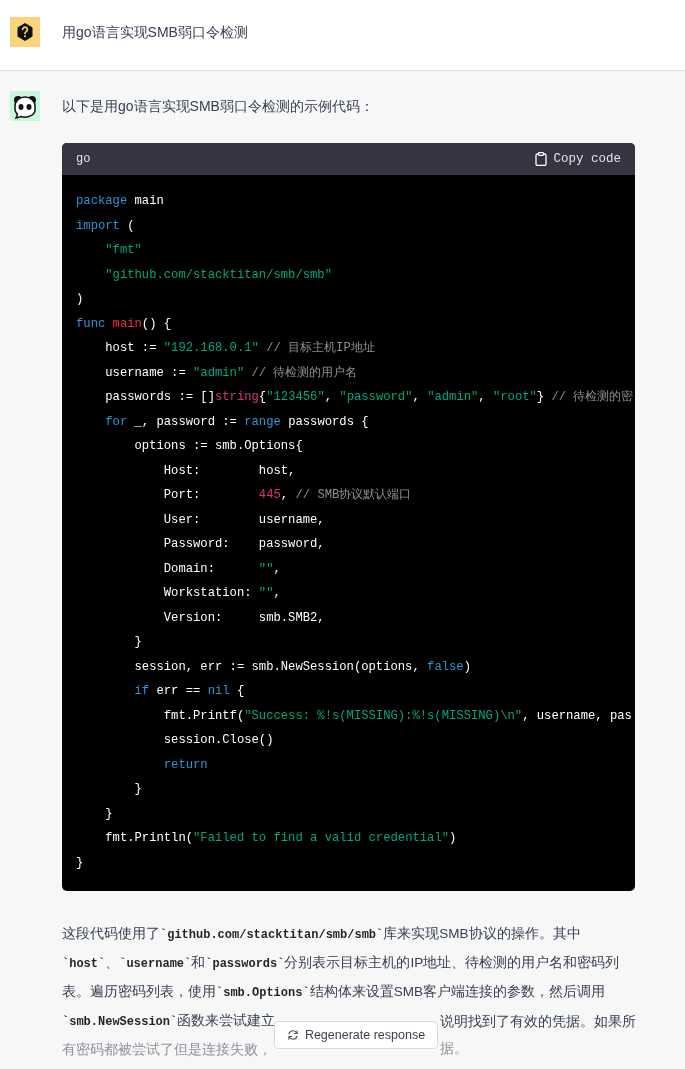  I want to click on code-line: session, err := smb.NewSession(options, false), so click(302, 667).